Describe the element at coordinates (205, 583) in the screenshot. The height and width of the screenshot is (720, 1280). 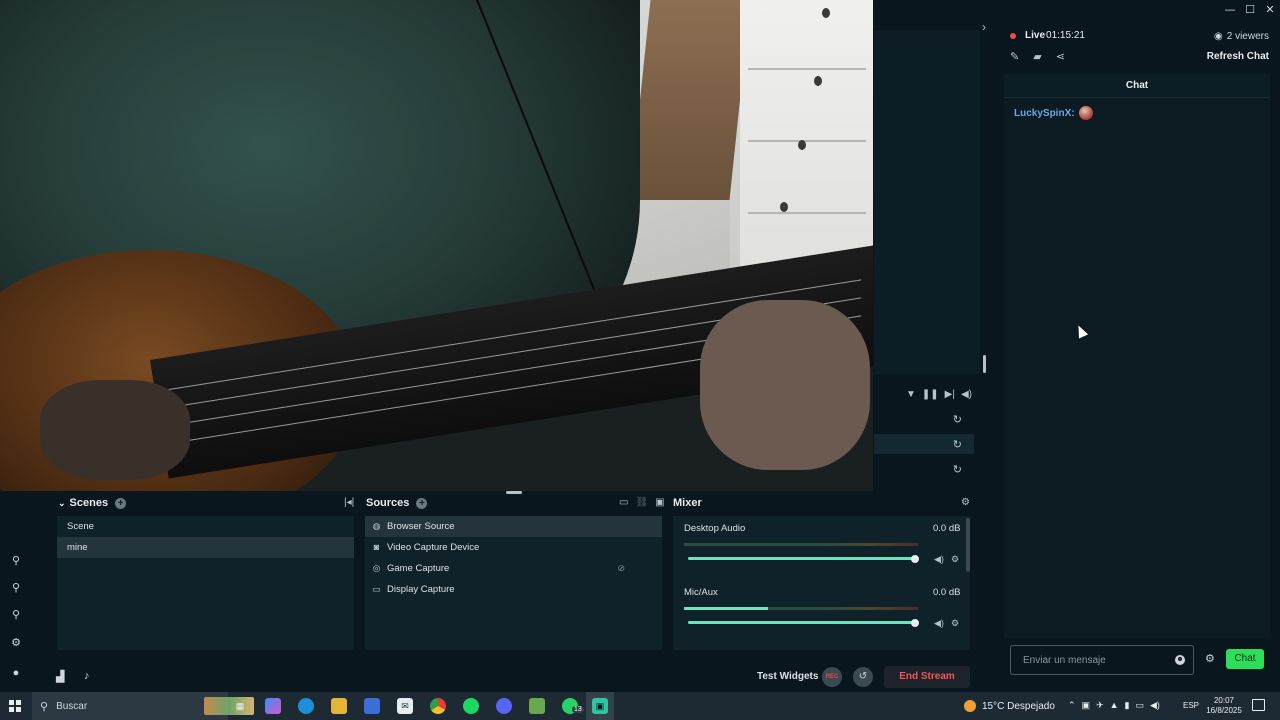
I see `scenes-list: Scene mine` at that location.